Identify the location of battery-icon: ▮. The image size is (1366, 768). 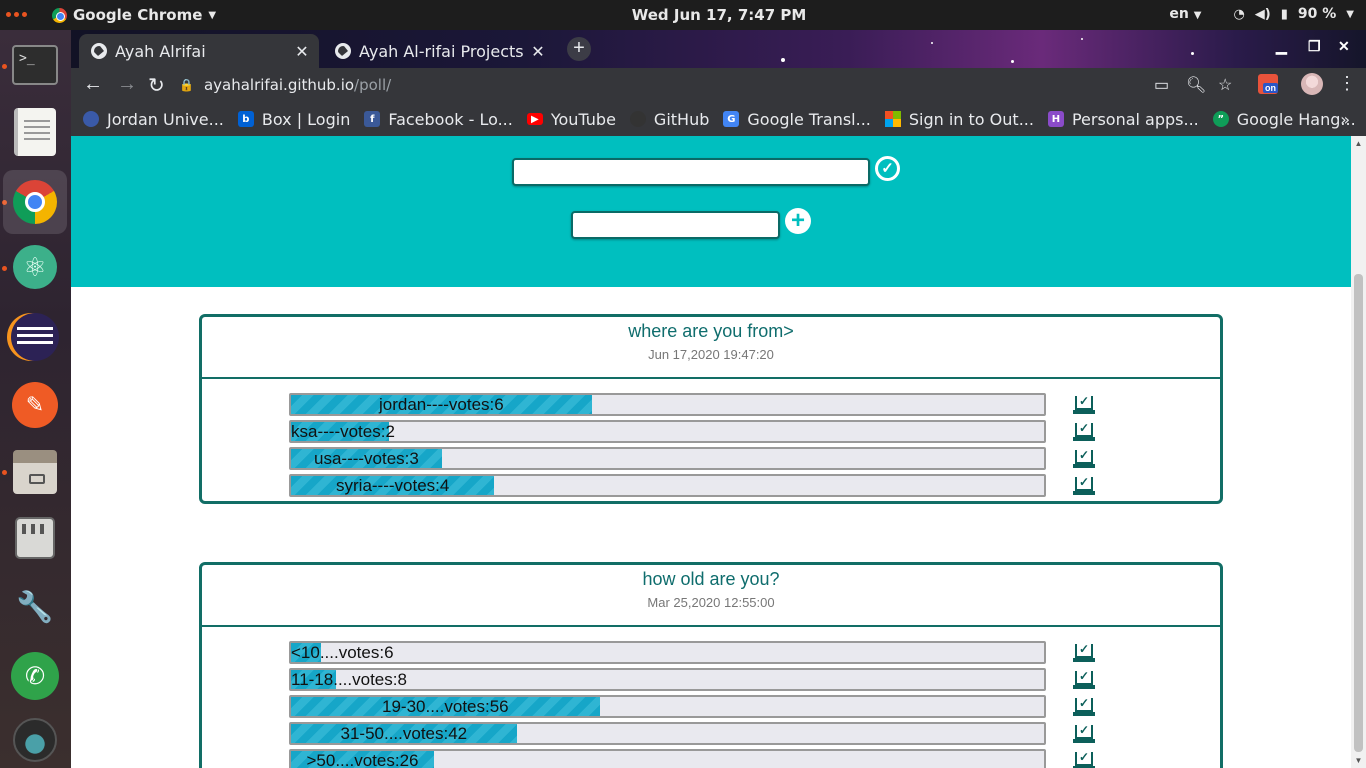
(1284, 14).